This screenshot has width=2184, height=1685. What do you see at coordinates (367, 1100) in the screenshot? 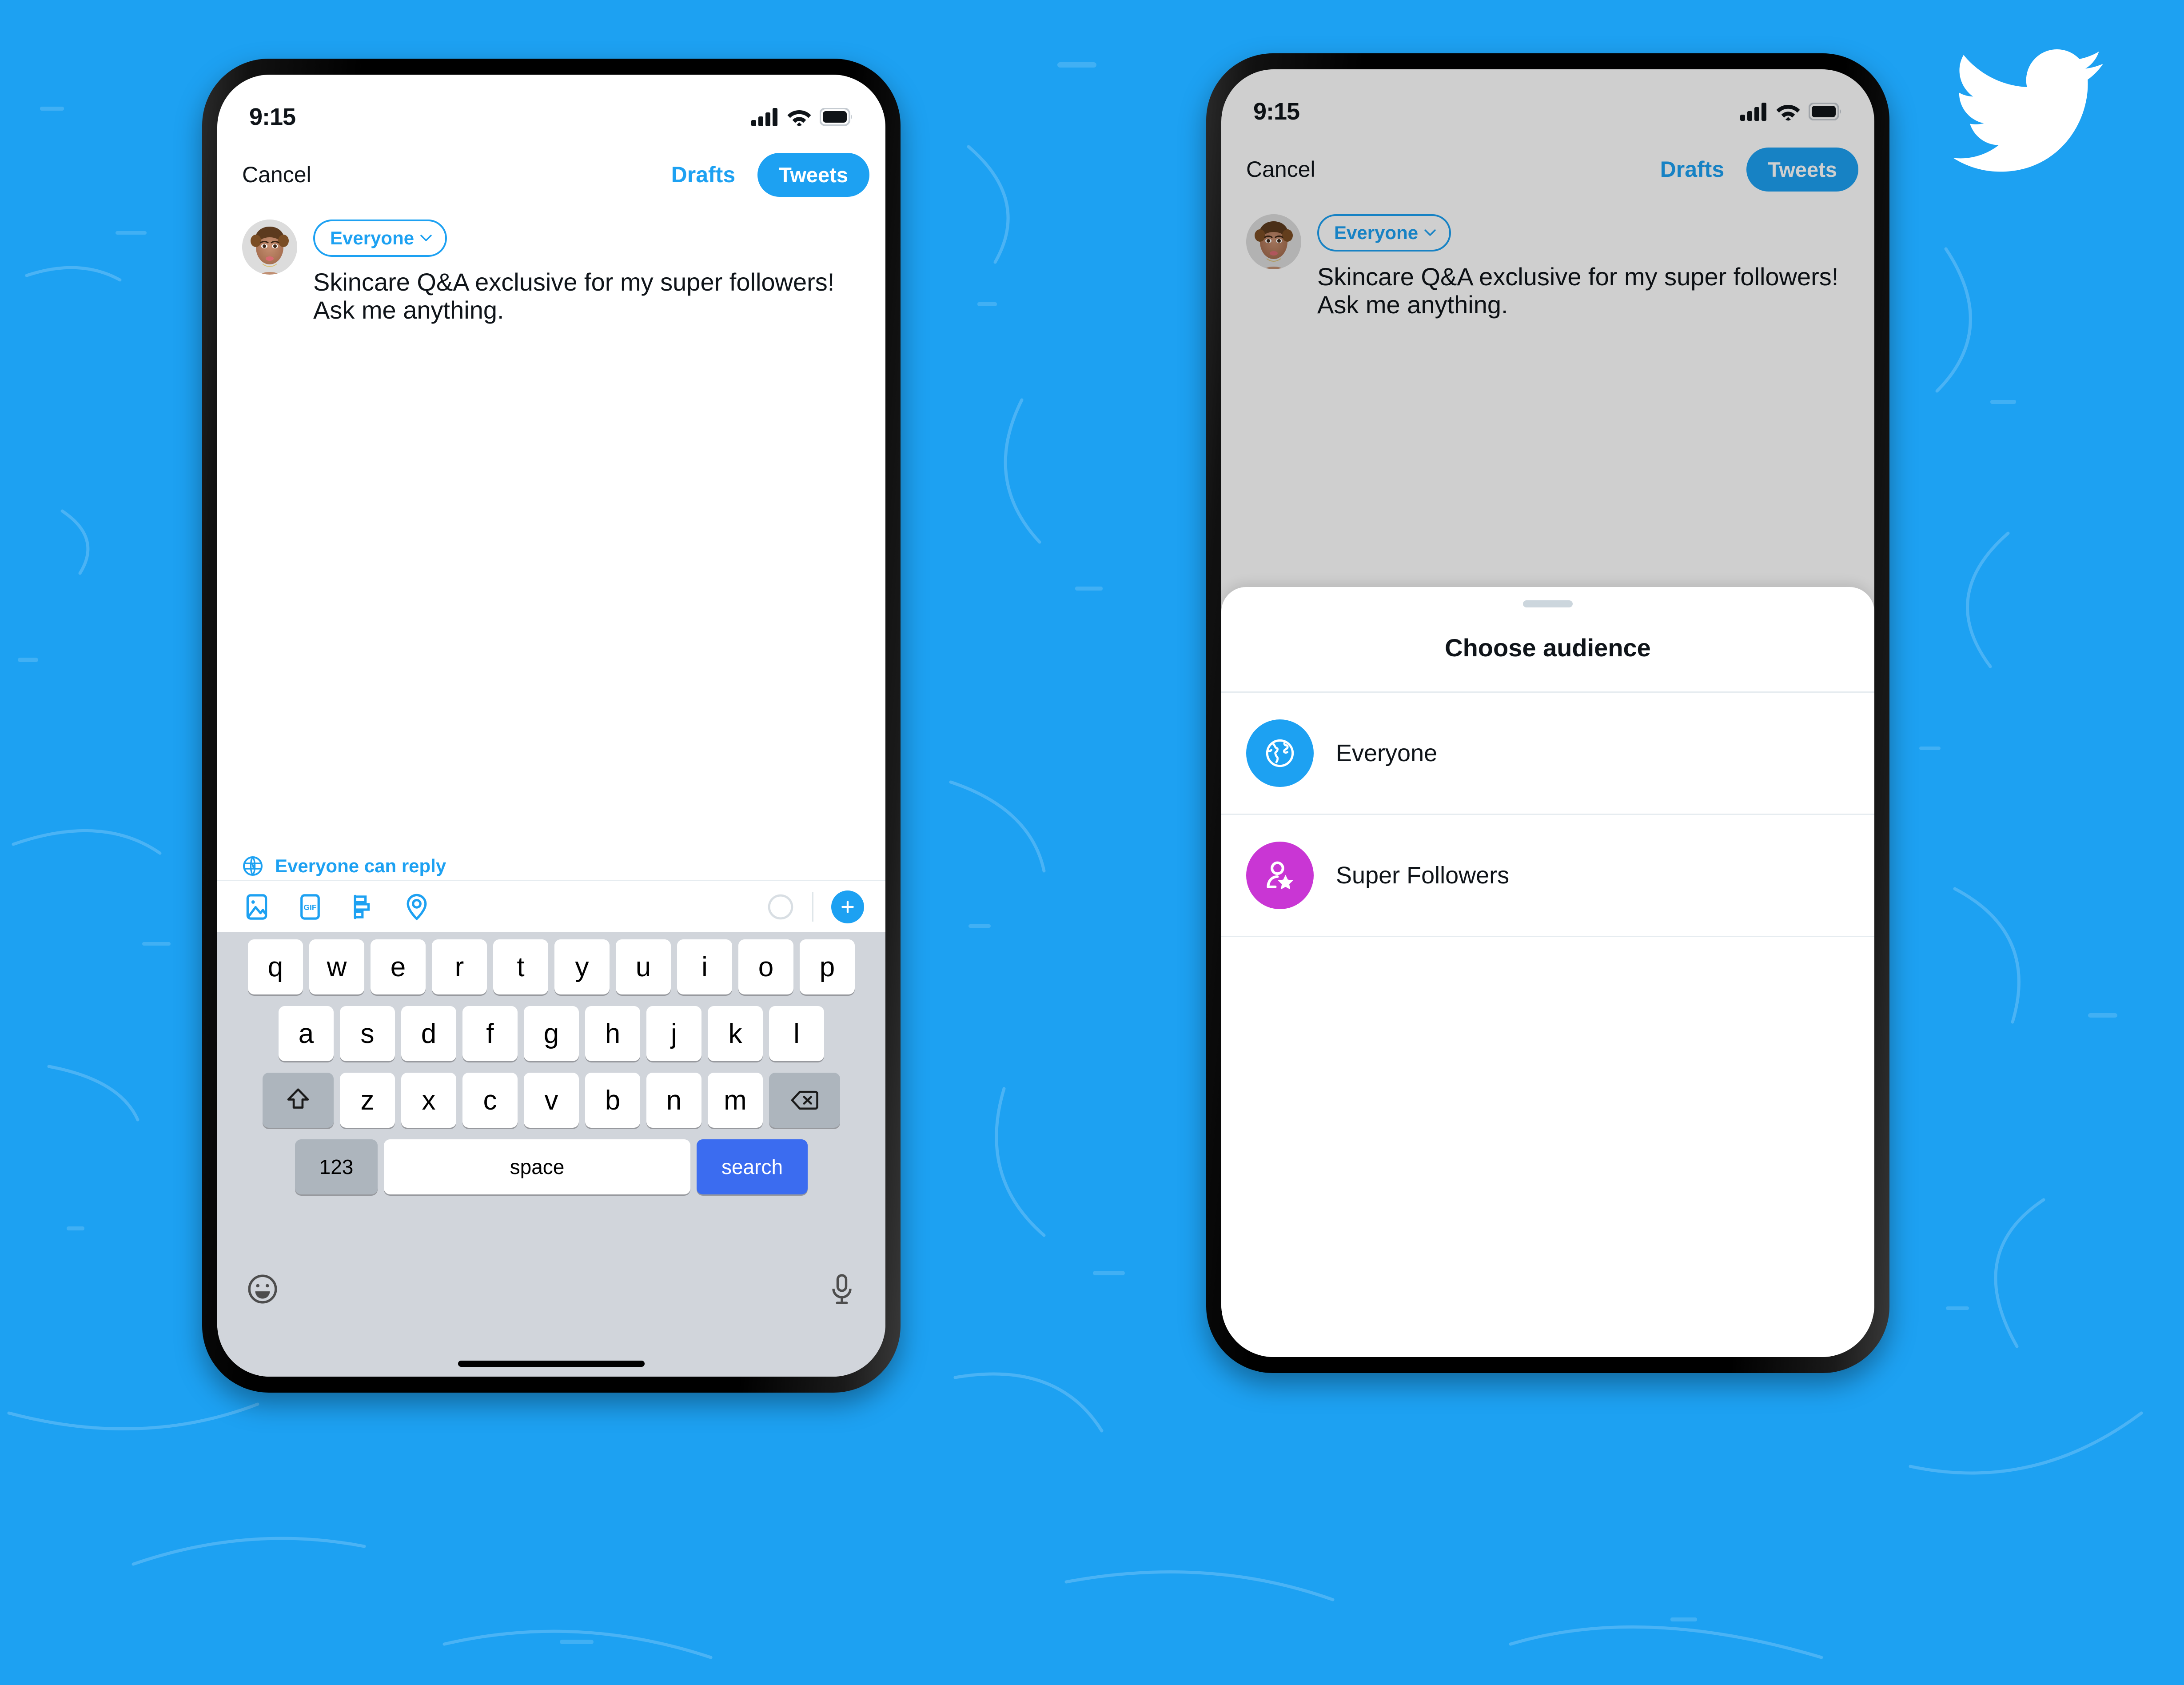
I see `key-z: z` at bounding box center [367, 1100].